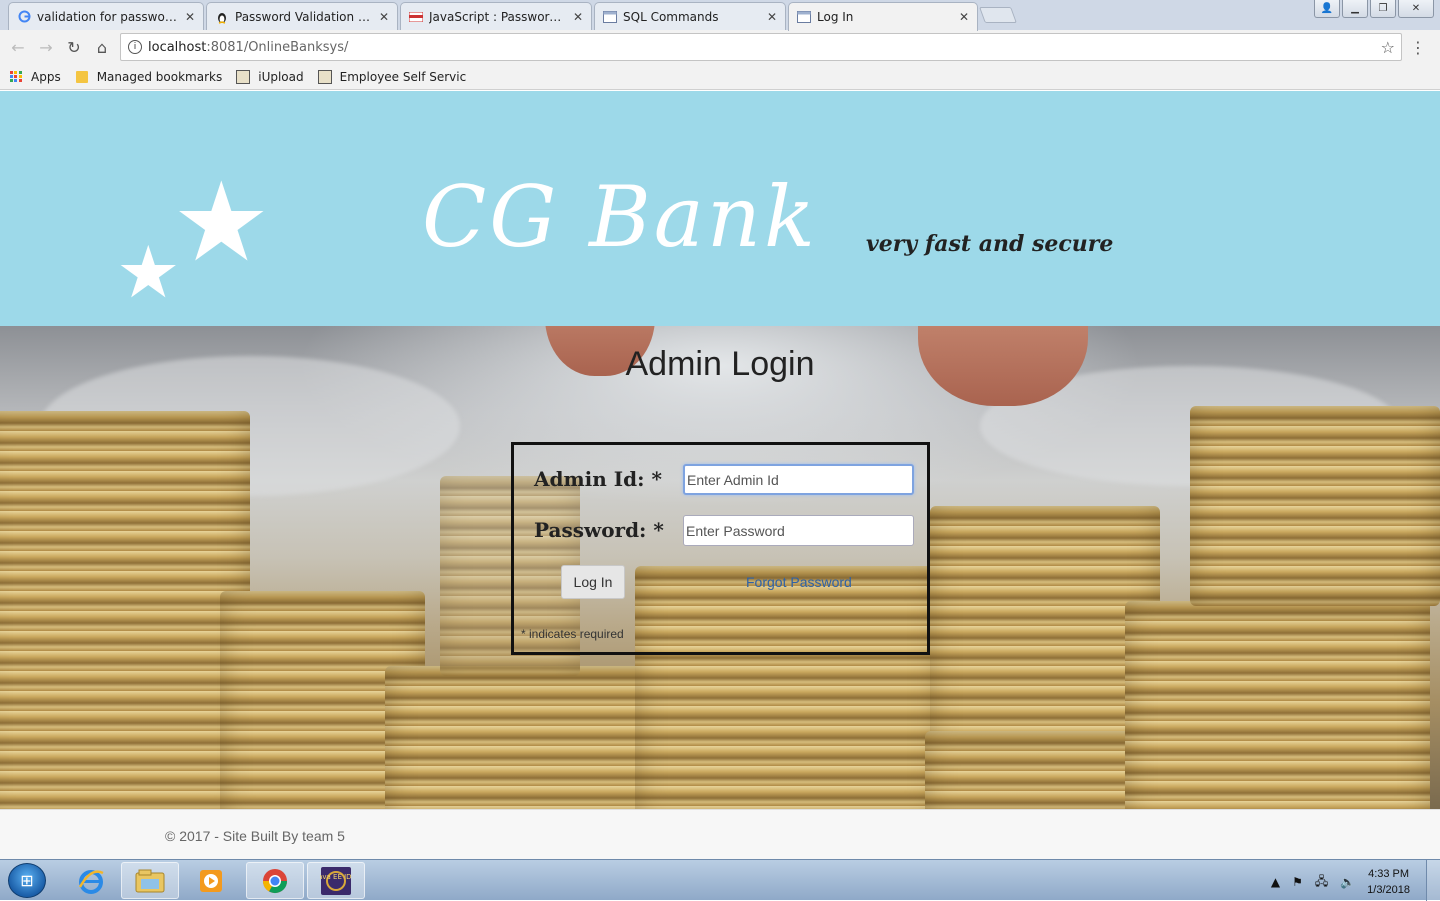 Image resolution: width=1440 pixels, height=901 pixels. What do you see at coordinates (277, 47) in the screenshot?
I see `url-path: :8081/OnlineBanksys/` at bounding box center [277, 47].